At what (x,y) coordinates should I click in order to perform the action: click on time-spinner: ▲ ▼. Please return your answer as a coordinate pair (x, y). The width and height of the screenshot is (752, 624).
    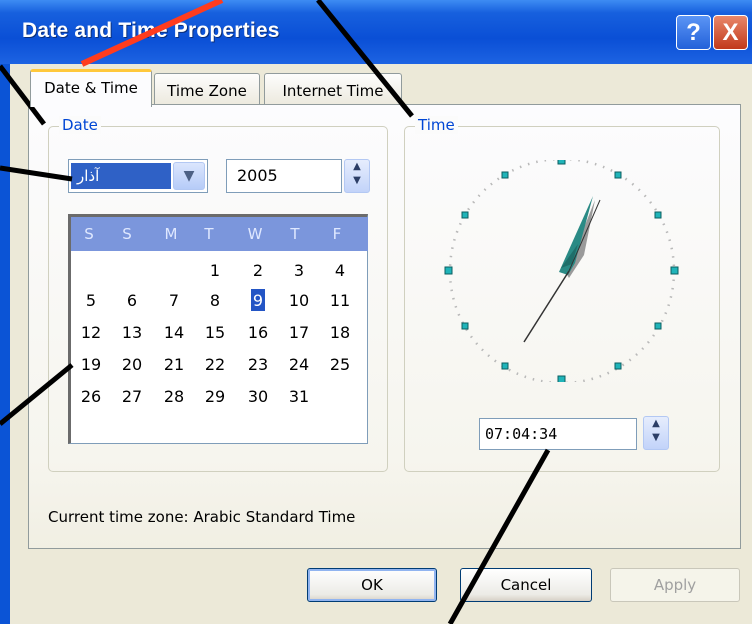
    Looking at the image, I should click on (656, 433).